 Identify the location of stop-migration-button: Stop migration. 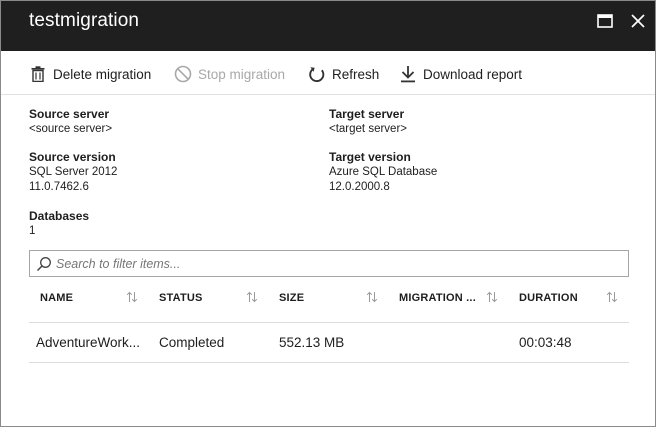
(229, 74).